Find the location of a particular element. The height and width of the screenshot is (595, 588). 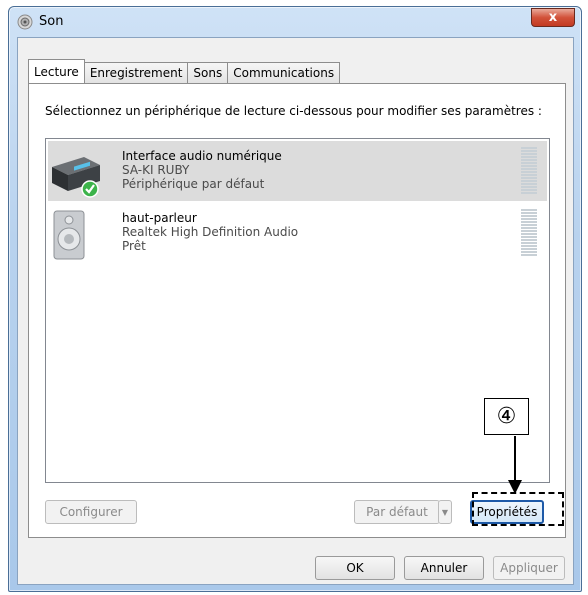

callout-arrow is located at coordinates (515, 465).